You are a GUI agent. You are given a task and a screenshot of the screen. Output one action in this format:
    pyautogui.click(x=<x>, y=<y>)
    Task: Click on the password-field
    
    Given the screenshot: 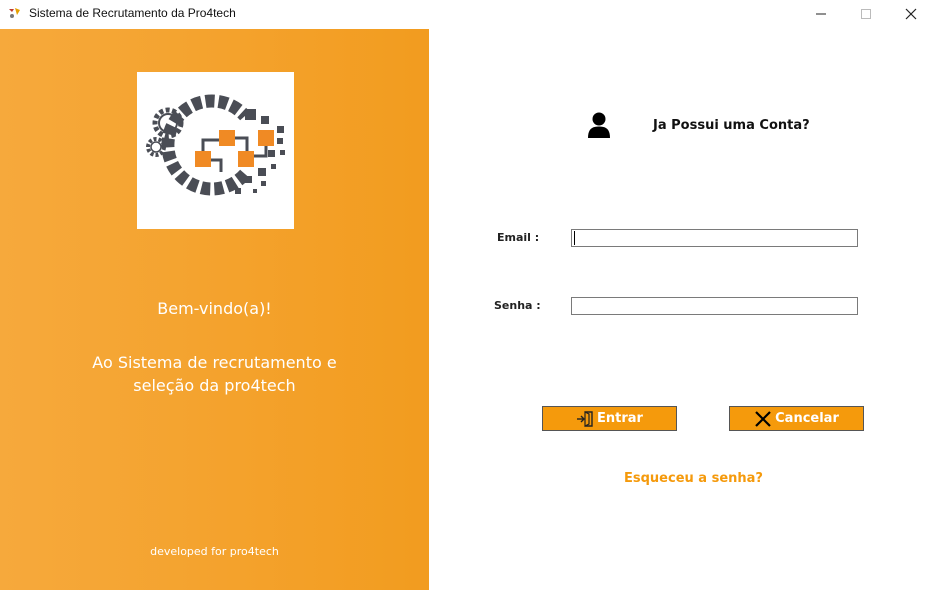 What is the action you would take?
    pyautogui.click(x=714, y=306)
    